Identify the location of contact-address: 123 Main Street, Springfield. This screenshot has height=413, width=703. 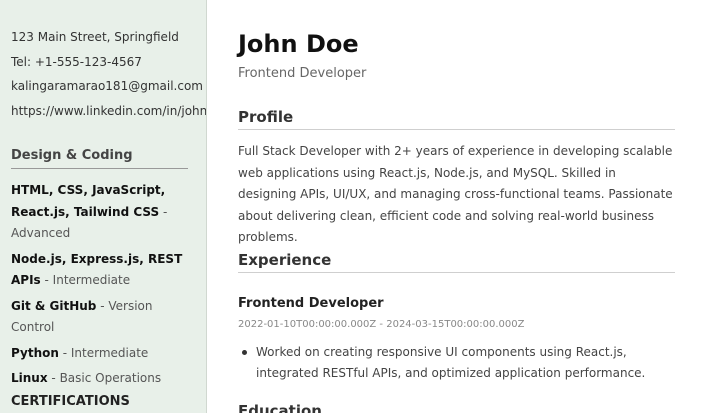
(95, 37).